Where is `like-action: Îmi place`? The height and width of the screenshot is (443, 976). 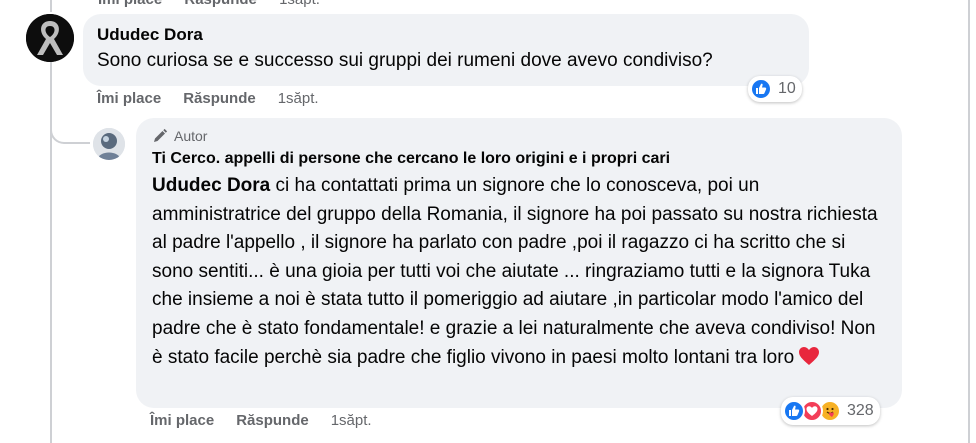 like-action: Îmi place is located at coordinates (129, 98).